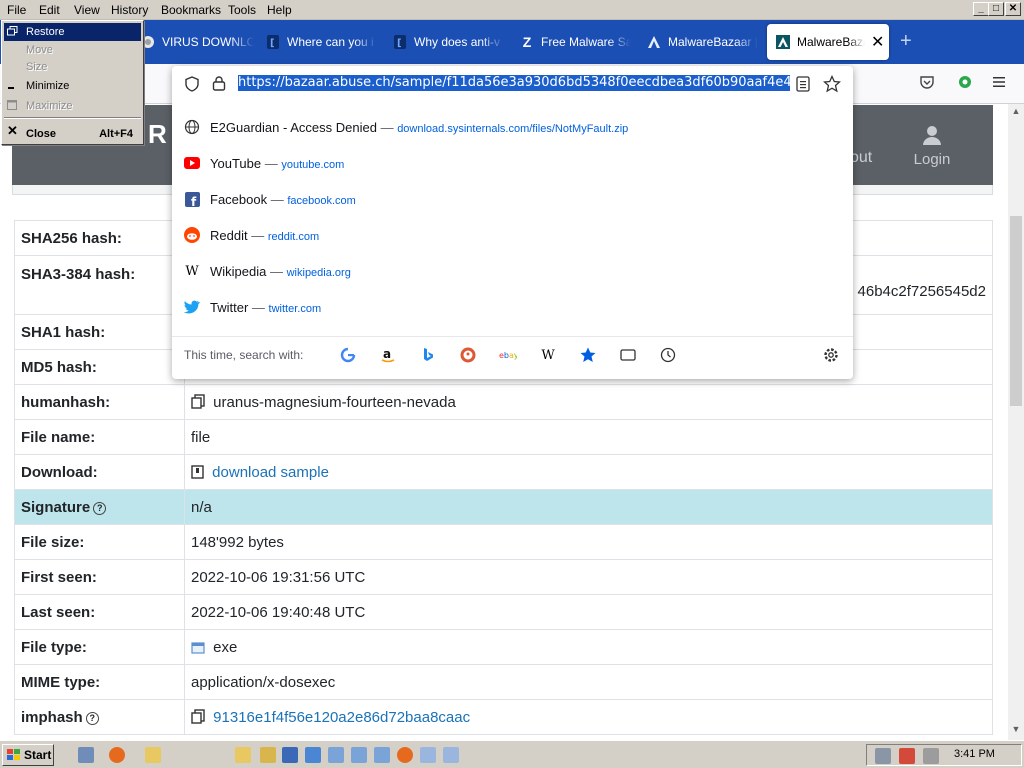  I want to click on menu-bookmarks: Bookmarks, so click(191, 10).